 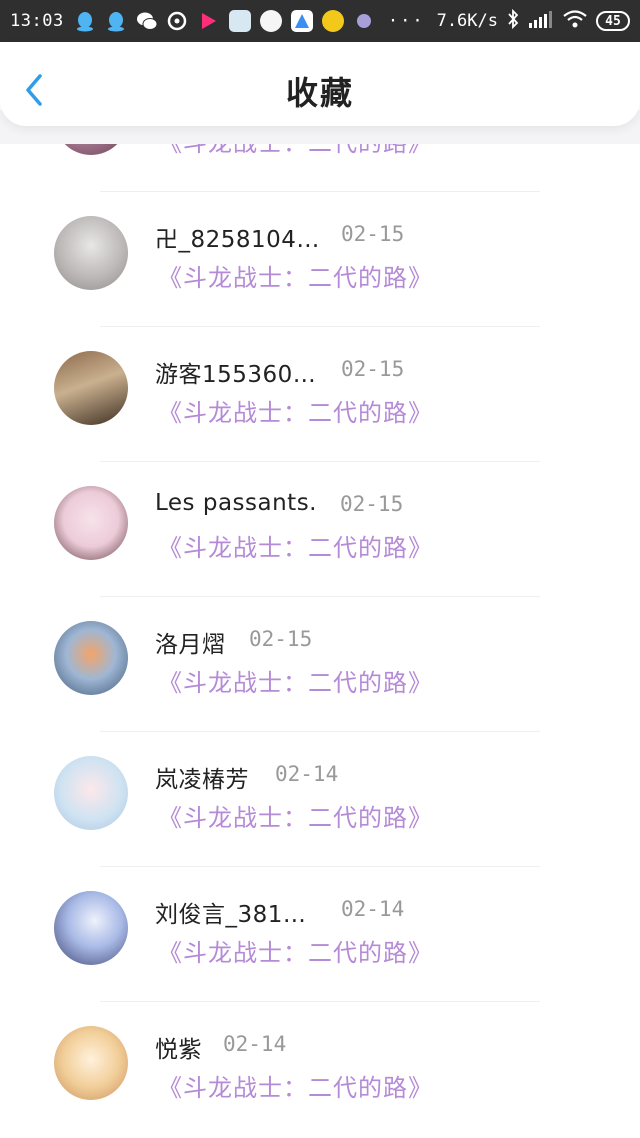 What do you see at coordinates (236, 503) in the screenshot?
I see `user-name: Les passants.` at bounding box center [236, 503].